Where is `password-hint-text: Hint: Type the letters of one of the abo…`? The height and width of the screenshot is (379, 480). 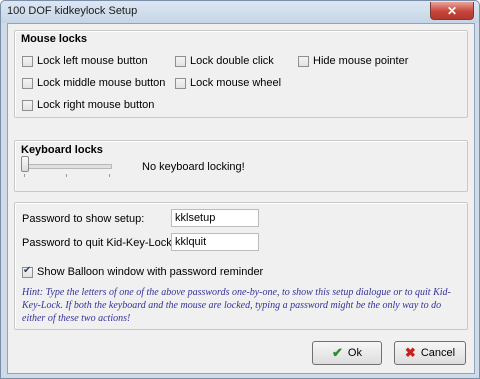 password-hint-text: Hint: Type the letters of one of the abo… is located at coordinates (236, 305).